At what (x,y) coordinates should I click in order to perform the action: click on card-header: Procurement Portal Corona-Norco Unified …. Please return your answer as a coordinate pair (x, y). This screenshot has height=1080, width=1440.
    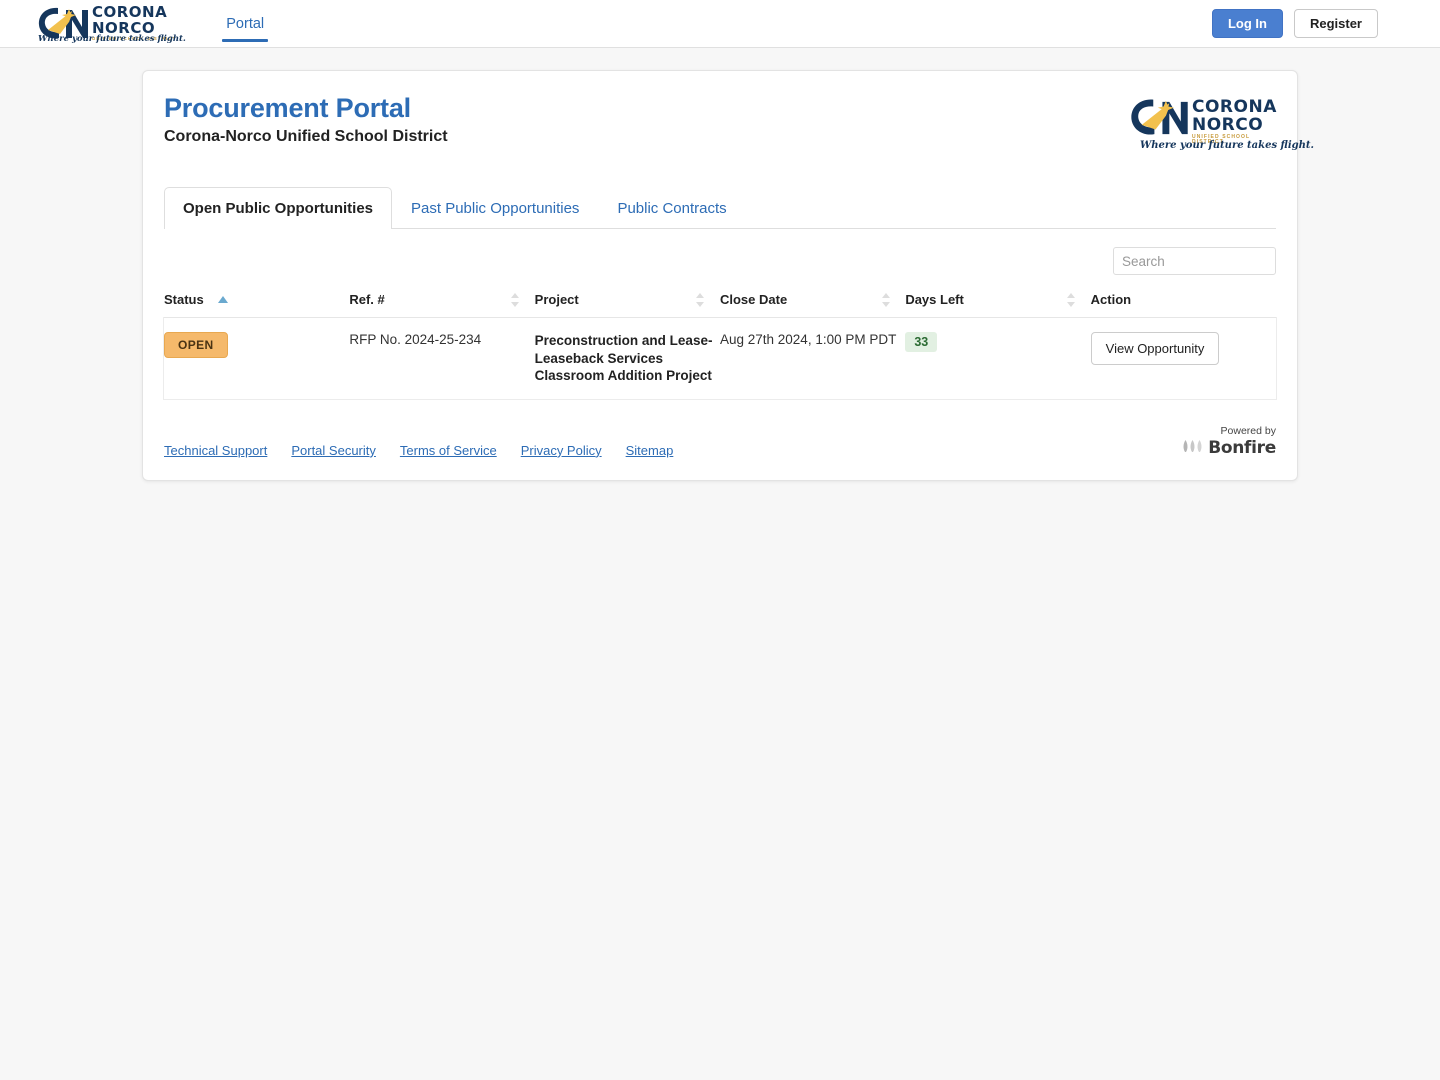
    Looking at the image, I should click on (739, 125).